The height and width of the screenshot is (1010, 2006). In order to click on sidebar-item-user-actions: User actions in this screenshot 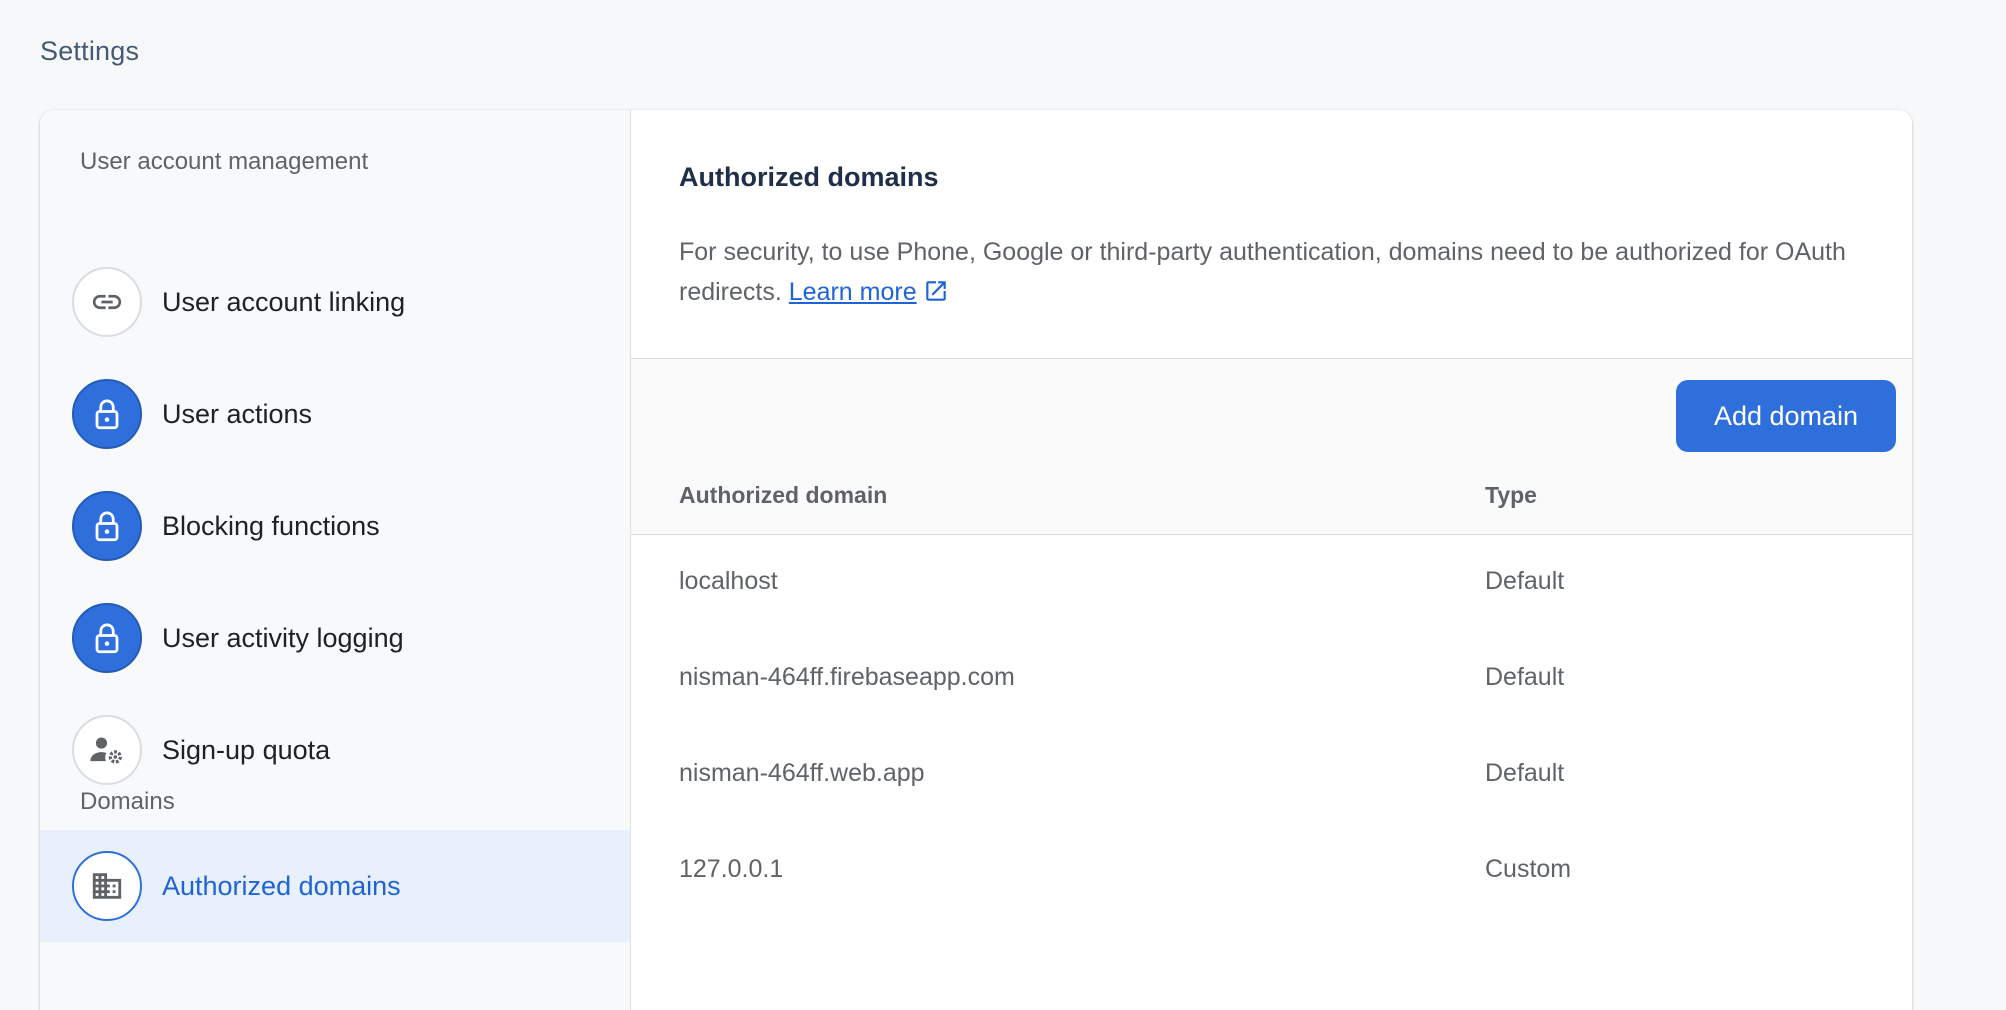, I will do `click(335, 414)`.